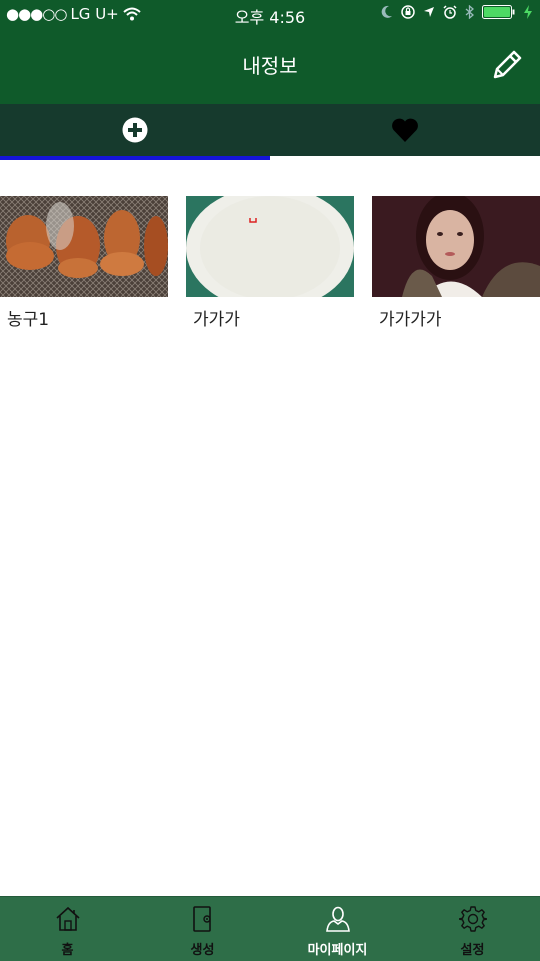  Describe the element at coordinates (456, 246) in the screenshot. I see `person-photo` at that location.